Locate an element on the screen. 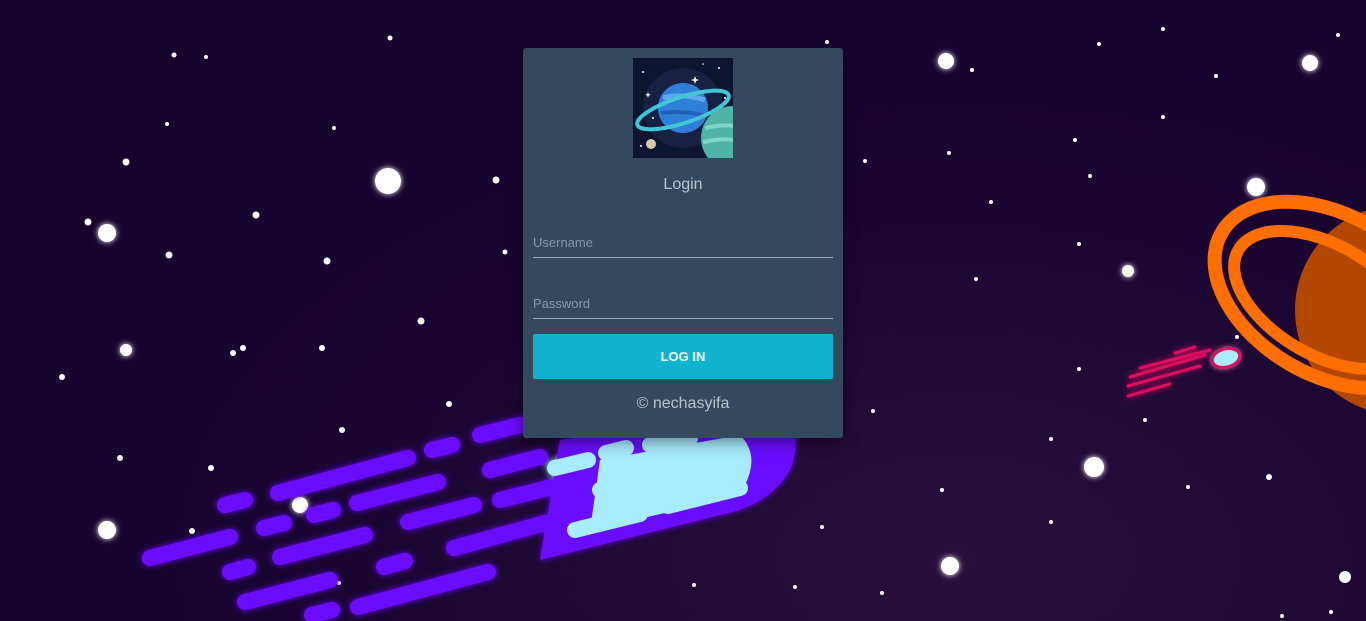  login-button: LOG IN is located at coordinates (683, 356).